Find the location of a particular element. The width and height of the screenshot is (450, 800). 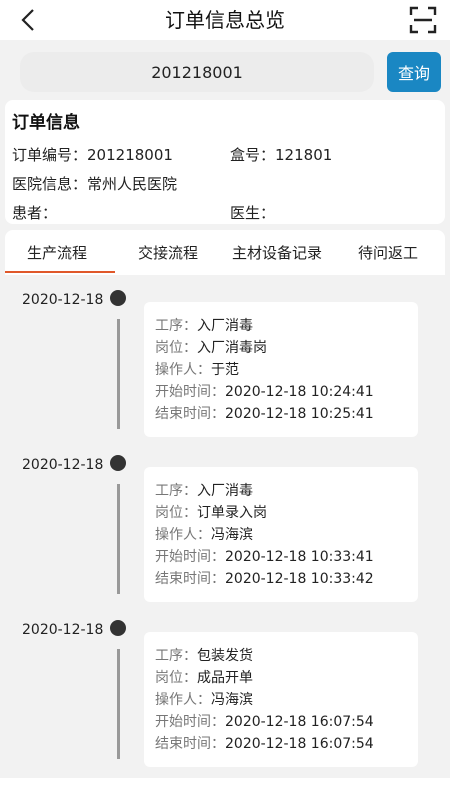

patient-field: 患者： is located at coordinates (34, 212).